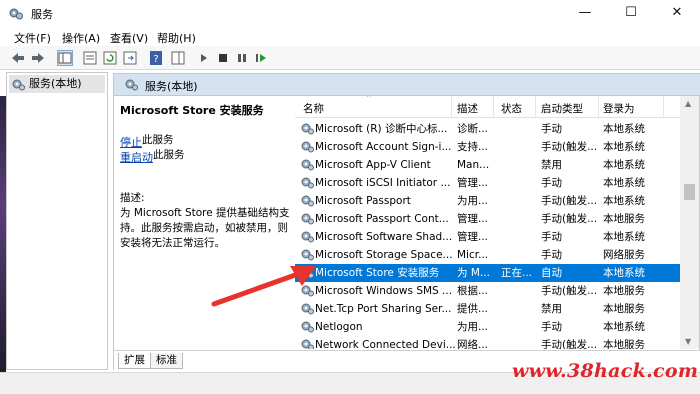 This screenshot has height=394, width=700. Describe the element at coordinates (204, 58) in the screenshot. I see `start-service-icon` at that location.